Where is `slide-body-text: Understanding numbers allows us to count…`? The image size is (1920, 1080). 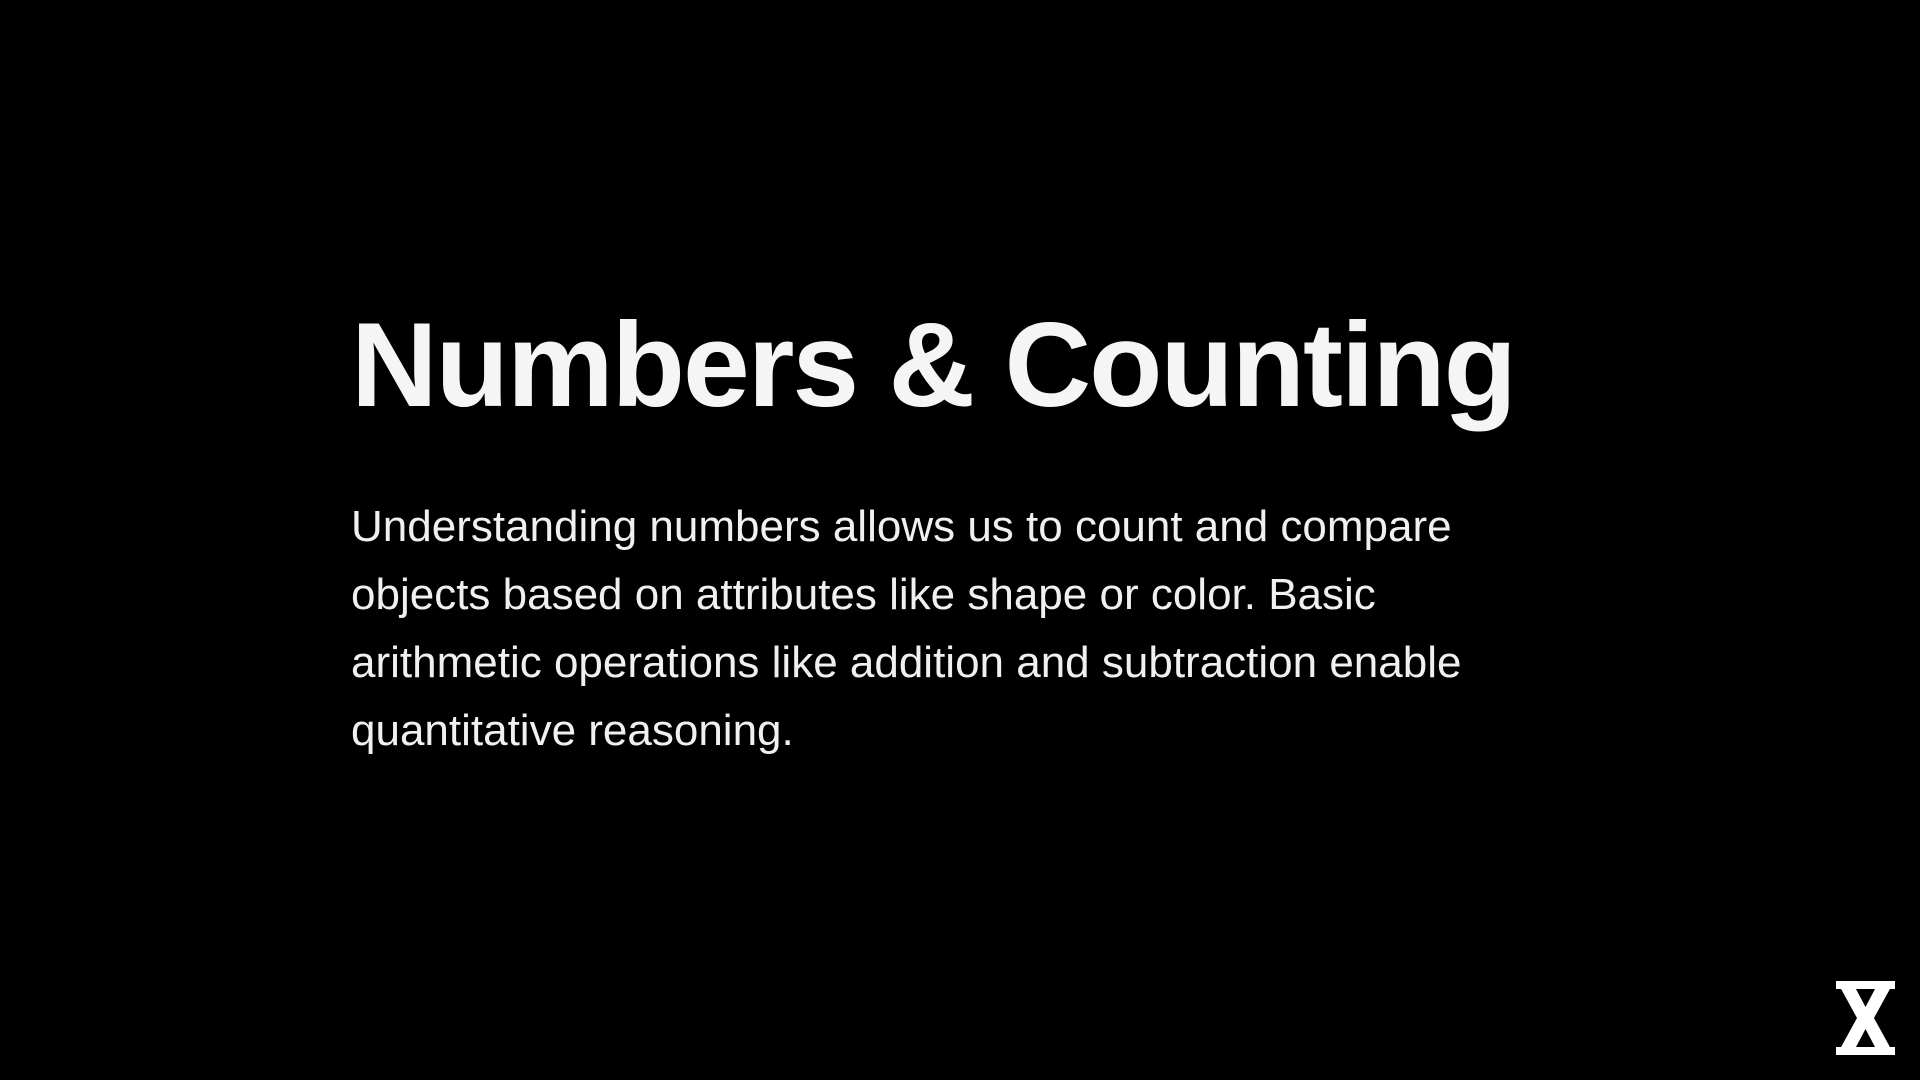
slide-body-text: Understanding numbers allows us to count… is located at coordinates (906, 628).